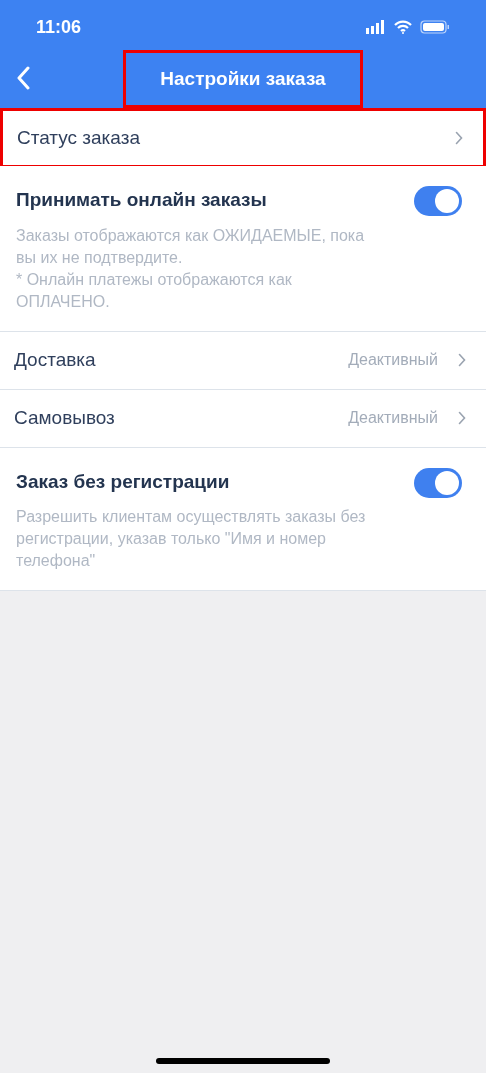 The width and height of the screenshot is (486, 1073). Describe the element at coordinates (123, 481) in the screenshot. I see `setting-title: Заказ без регистрации` at that location.